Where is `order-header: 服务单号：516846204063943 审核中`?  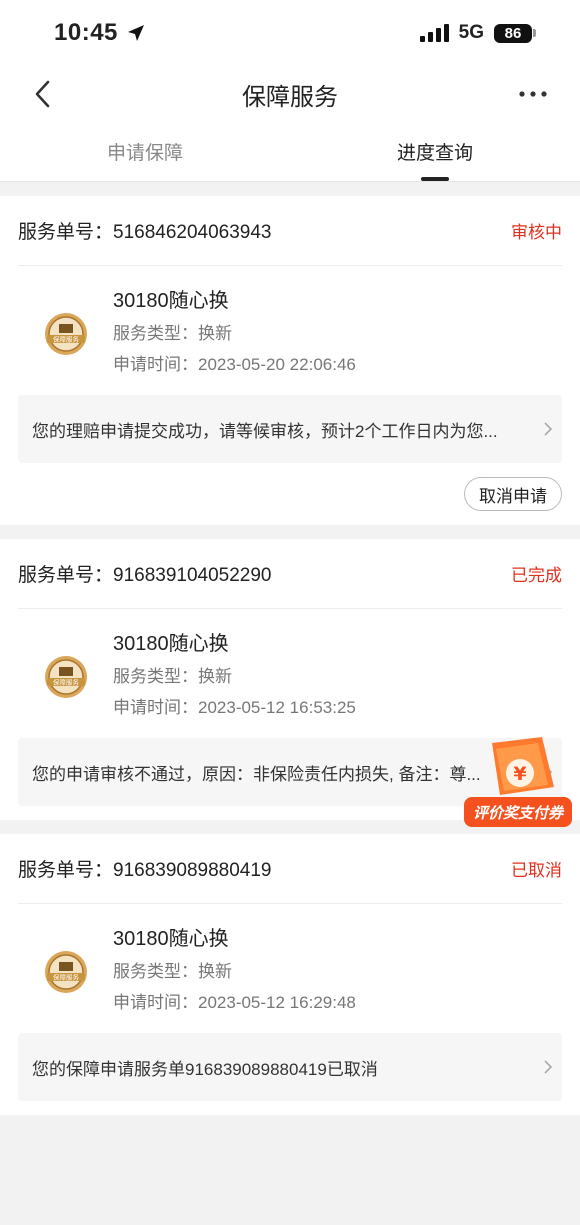
order-header: 服务单号：516846204063943 审核中 is located at coordinates (290, 231).